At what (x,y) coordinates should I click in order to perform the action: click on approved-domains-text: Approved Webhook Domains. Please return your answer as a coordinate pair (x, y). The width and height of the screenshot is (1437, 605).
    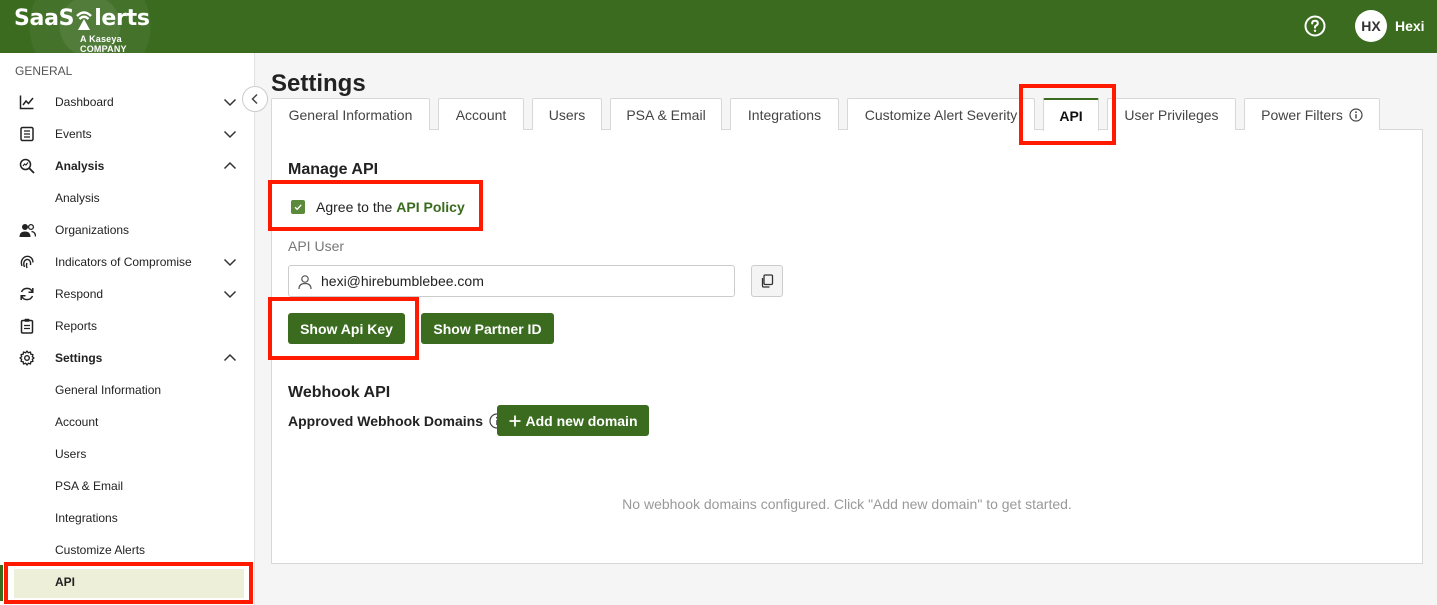
    Looking at the image, I should click on (385, 421).